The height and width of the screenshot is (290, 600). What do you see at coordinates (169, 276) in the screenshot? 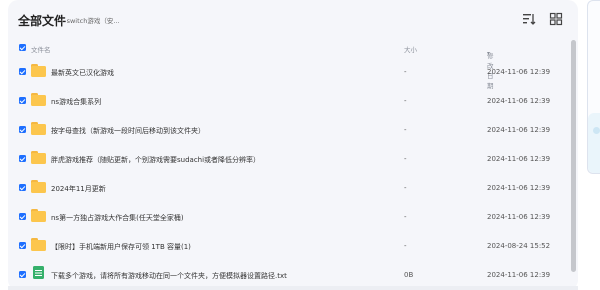
I see `file-name: 下载多个游戏，请将所有游戏移动在同一个文件夹，方便模拟器设置路径.txt` at bounding box center [169, 276].